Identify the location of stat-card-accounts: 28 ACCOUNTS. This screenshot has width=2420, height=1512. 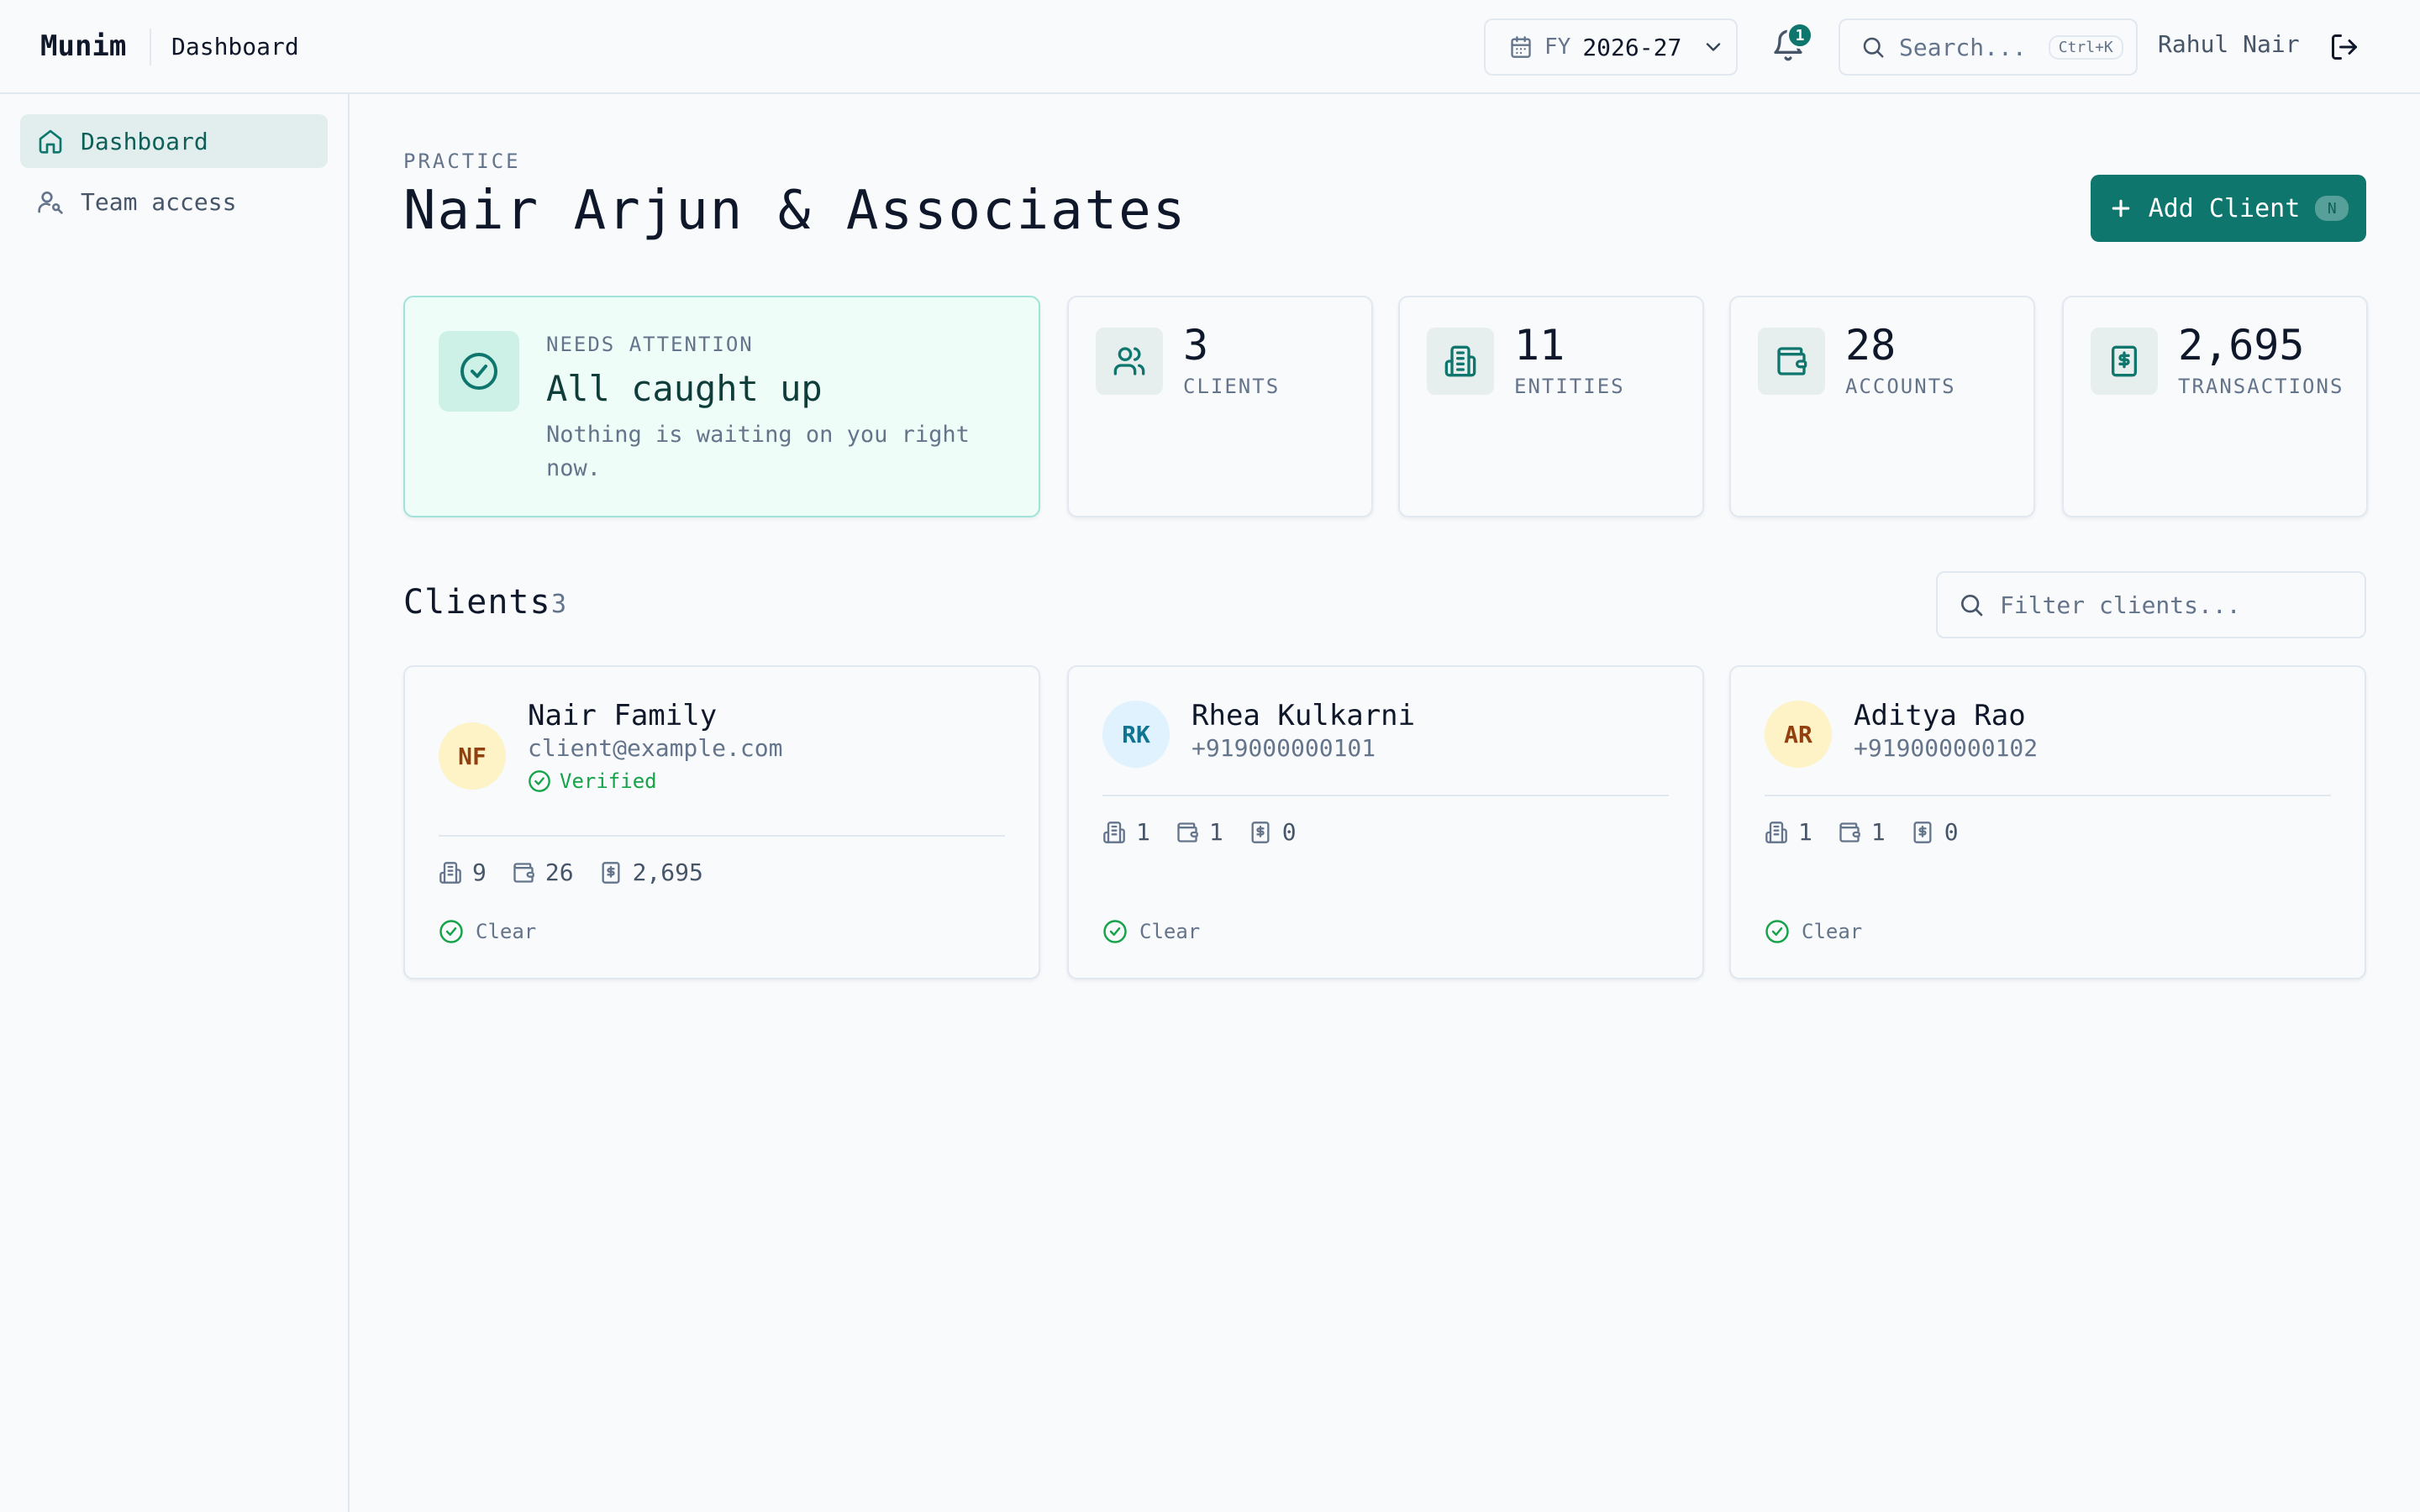
(1882, 406).